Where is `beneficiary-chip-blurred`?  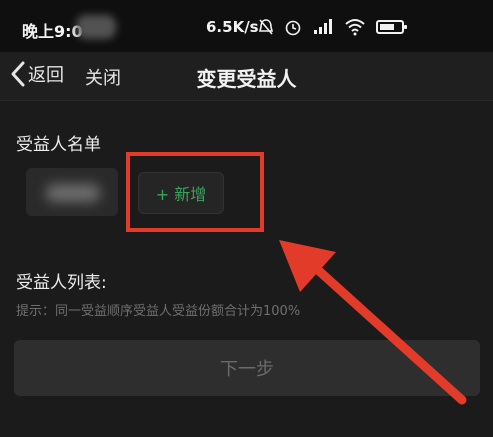
beneficiary-chip-blurred is located at coordinates (72, 192).